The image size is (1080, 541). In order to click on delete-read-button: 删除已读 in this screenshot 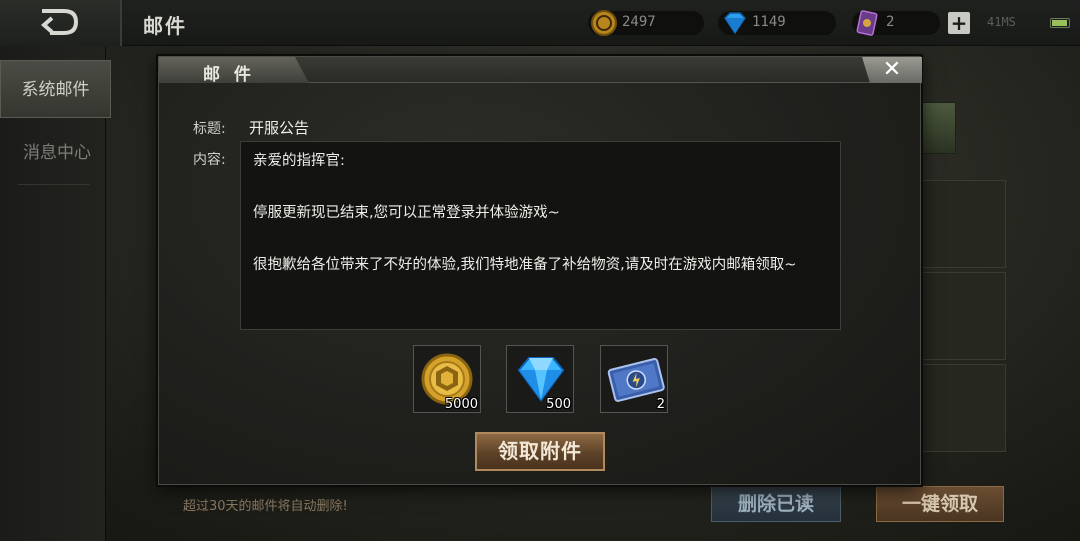, I will do `click(776, 504)`.